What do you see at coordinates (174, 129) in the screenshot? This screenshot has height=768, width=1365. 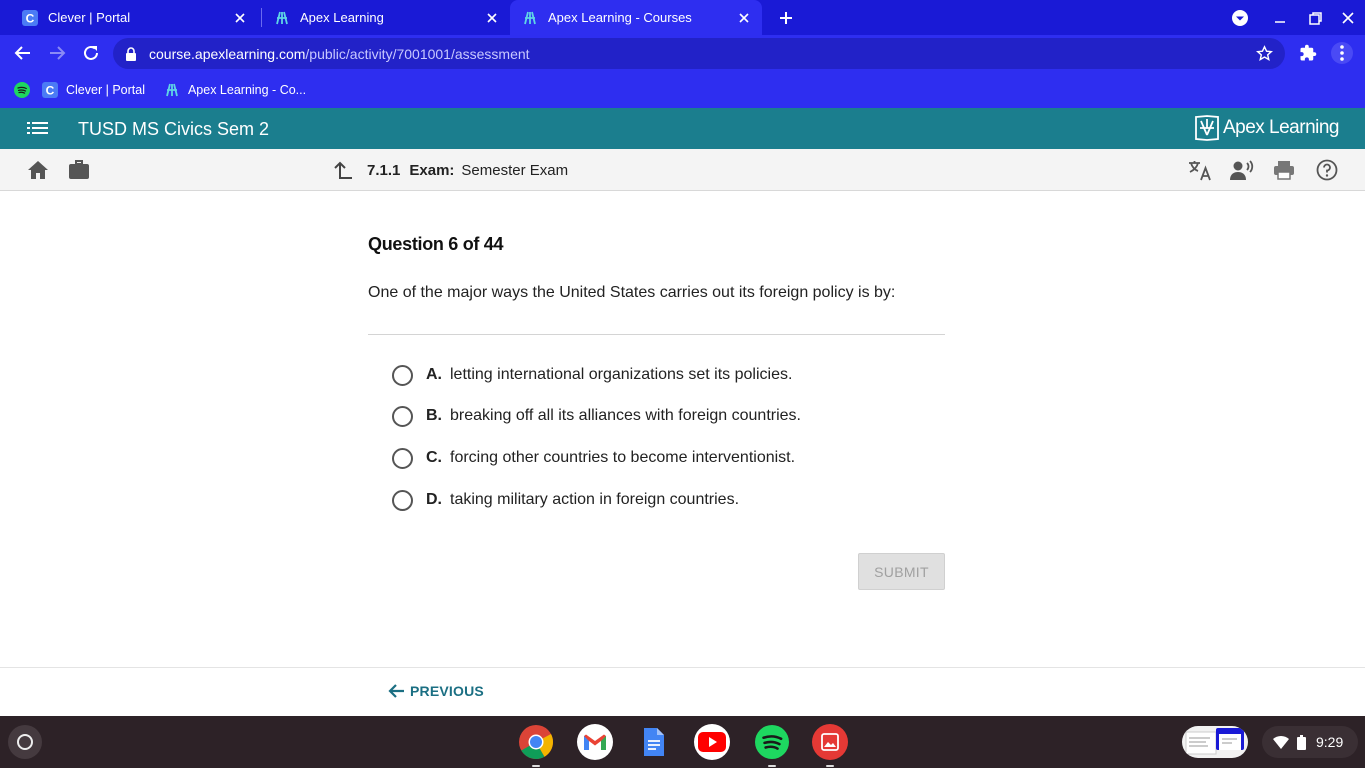 I see `course-title: TUSD MS Civics Sem 2` at bounding box center [174, 129].